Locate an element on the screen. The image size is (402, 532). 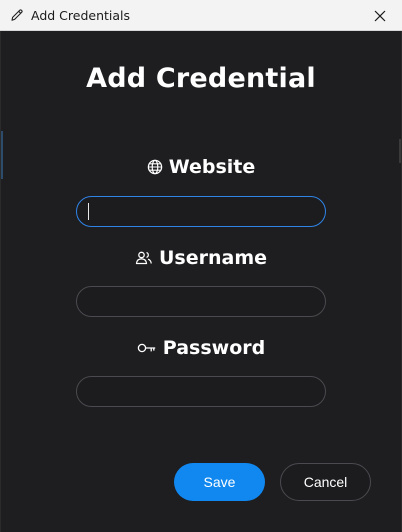
title-bar: Add Credentials is located at coordinates (201, 15).